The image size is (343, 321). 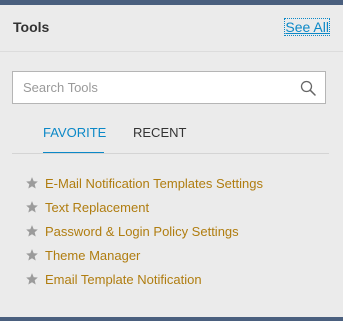 I want to click on see-all-link: See All, so click(x=307, y=27).